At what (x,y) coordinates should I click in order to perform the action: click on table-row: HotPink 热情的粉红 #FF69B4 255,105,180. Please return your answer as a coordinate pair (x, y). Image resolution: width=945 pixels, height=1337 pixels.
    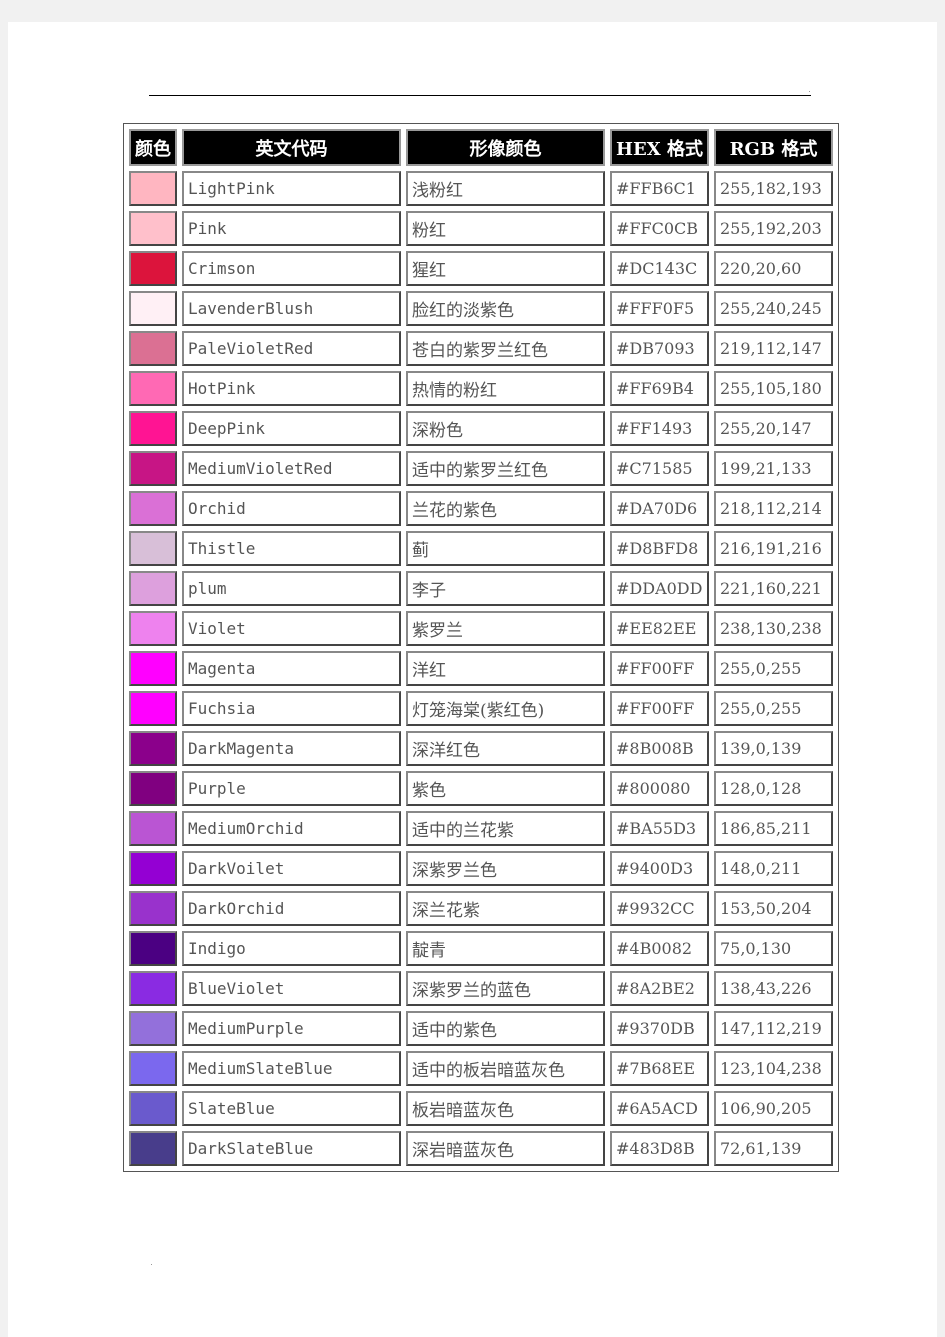
    Looking at the image, I should click on (481, 388).